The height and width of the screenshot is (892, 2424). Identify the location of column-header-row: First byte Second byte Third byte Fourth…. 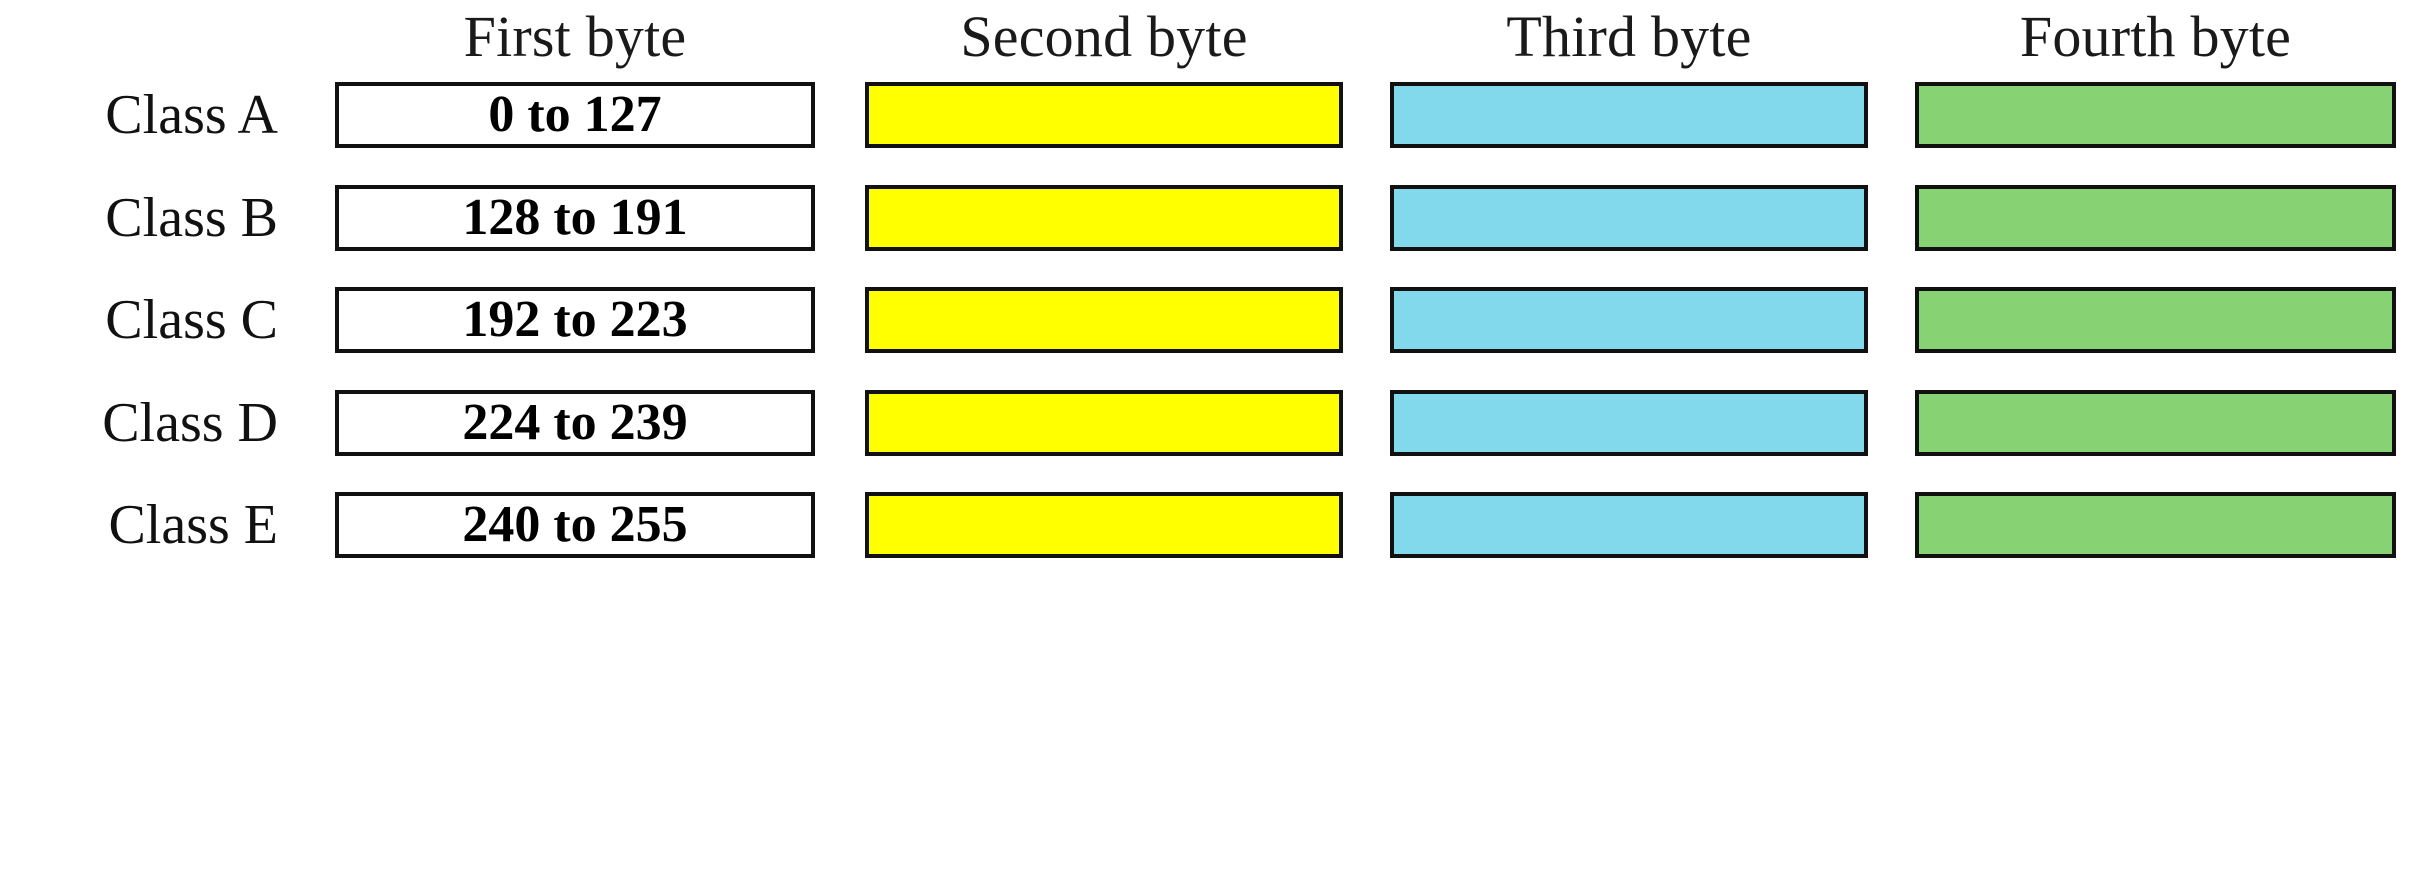
(1212, 39).